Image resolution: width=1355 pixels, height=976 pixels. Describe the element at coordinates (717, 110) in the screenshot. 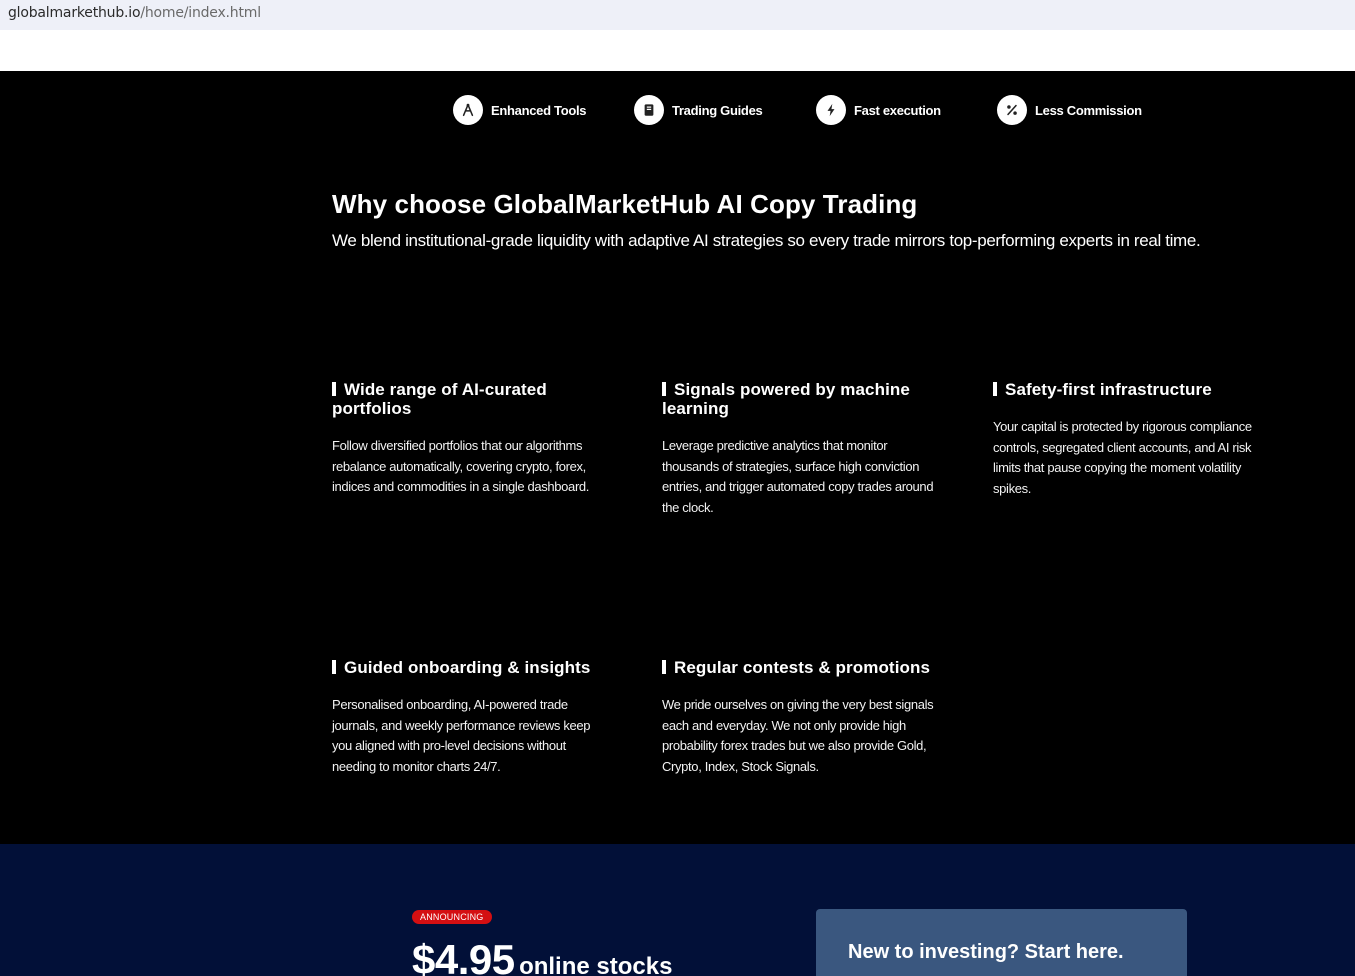

I see `feature-label: Trading Guides` at that location.